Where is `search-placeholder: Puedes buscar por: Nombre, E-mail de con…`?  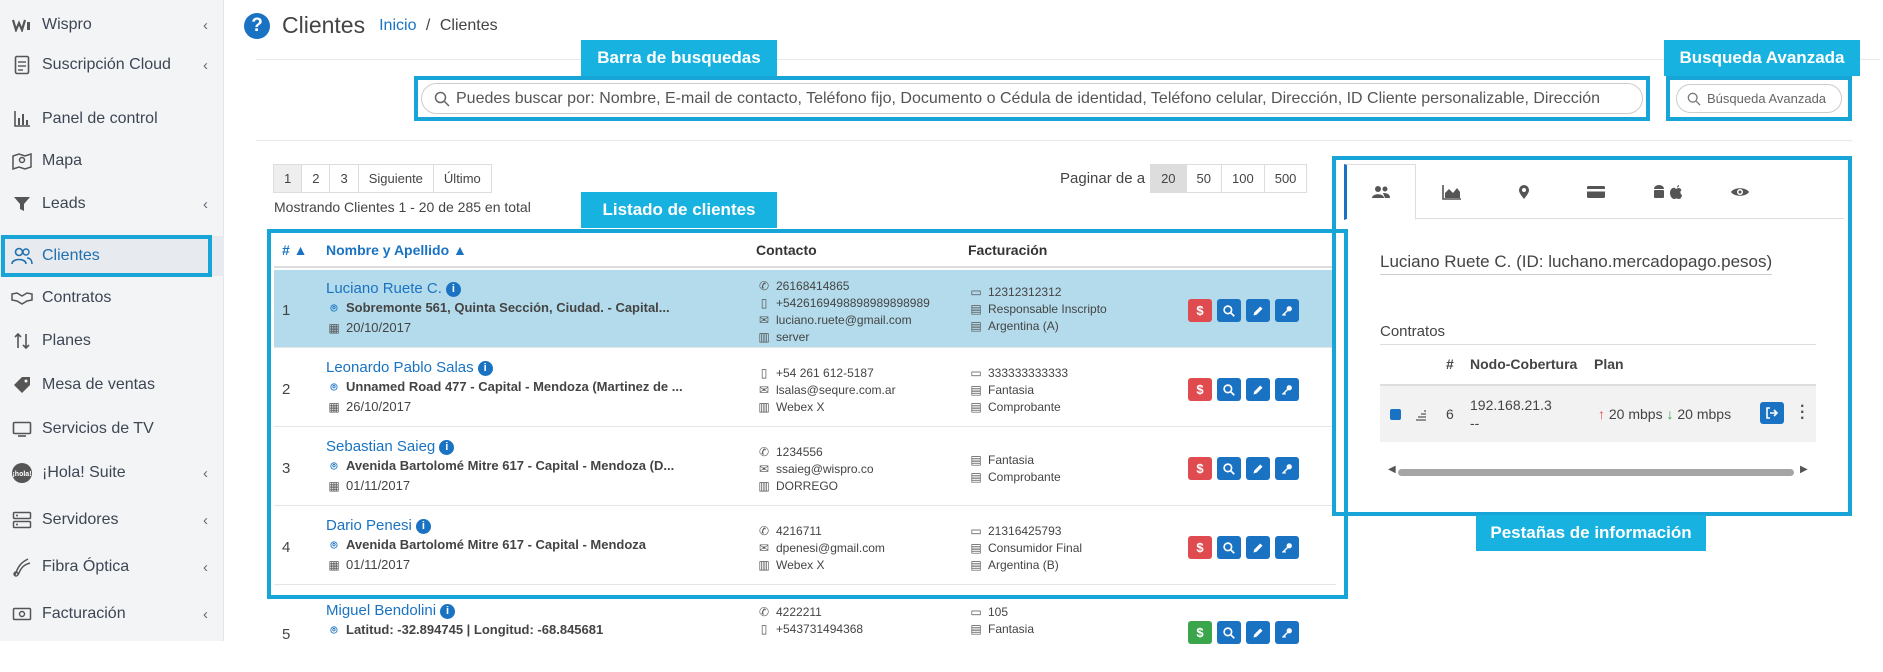
search-placeholder: Puedes buscar por: Nombre, E-mail de con… is located at coordinates (1028, 98).